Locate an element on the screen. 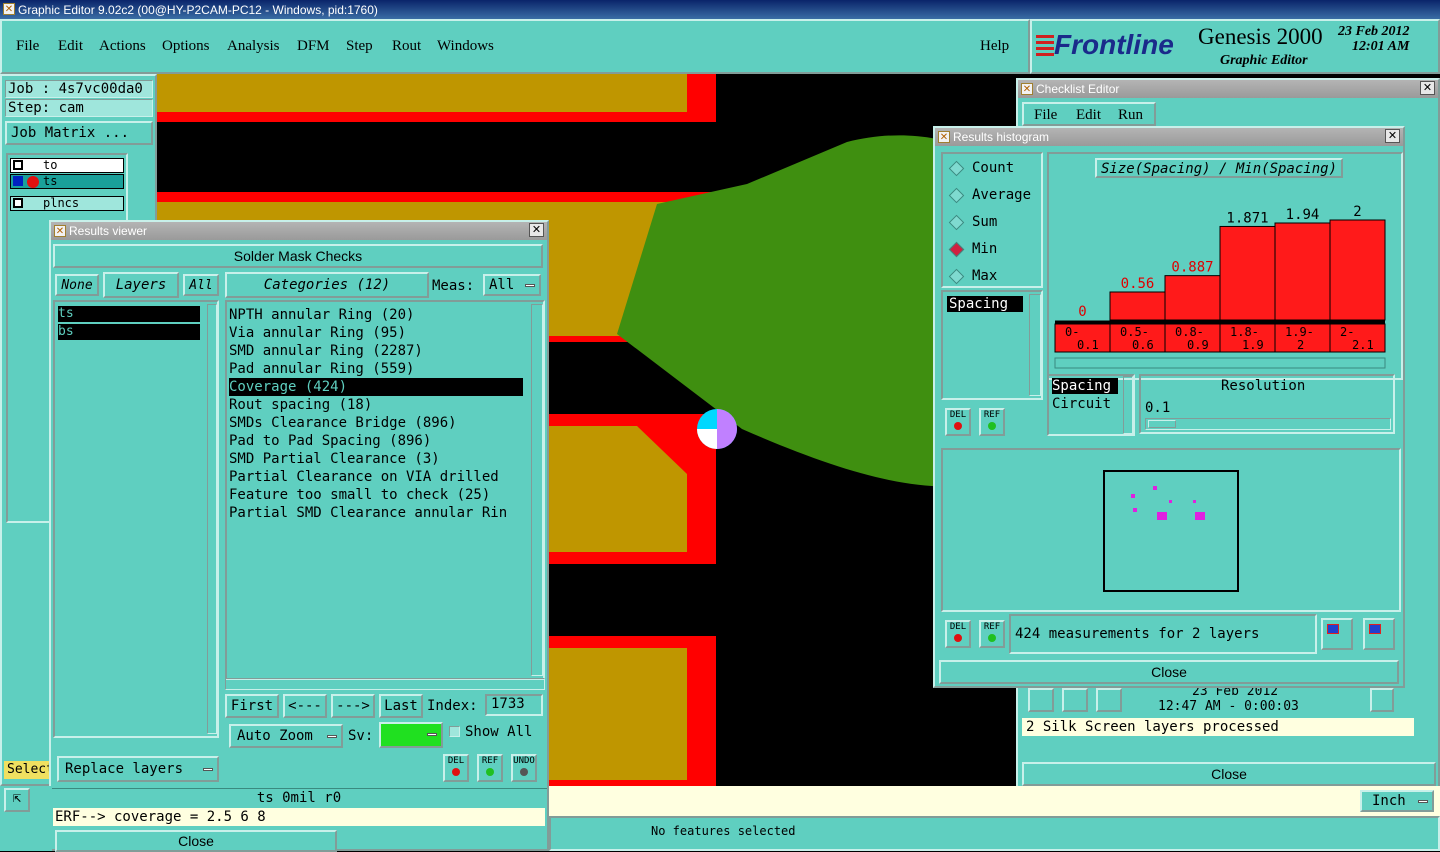 The image size is (1440, 852). select-label: Select is located at coordinates (29, 770).